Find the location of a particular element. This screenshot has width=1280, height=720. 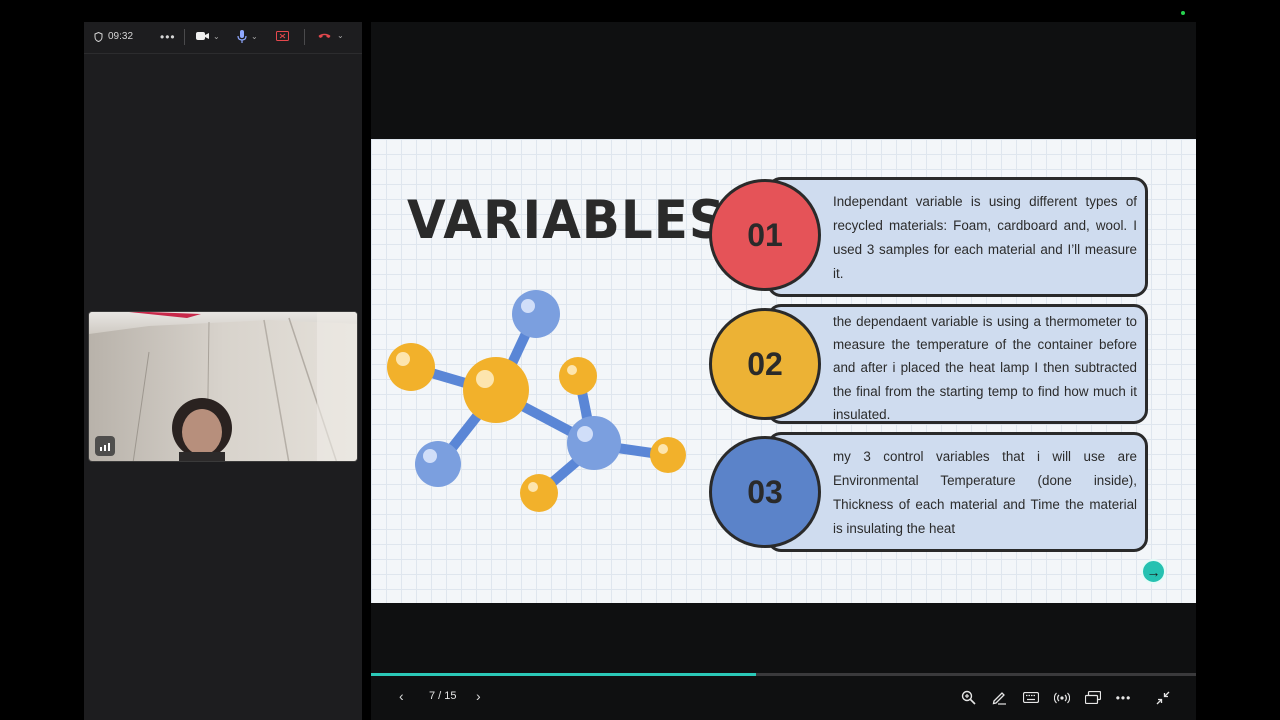

variable-number-badge: 01 is located at coordinates (765, 235).